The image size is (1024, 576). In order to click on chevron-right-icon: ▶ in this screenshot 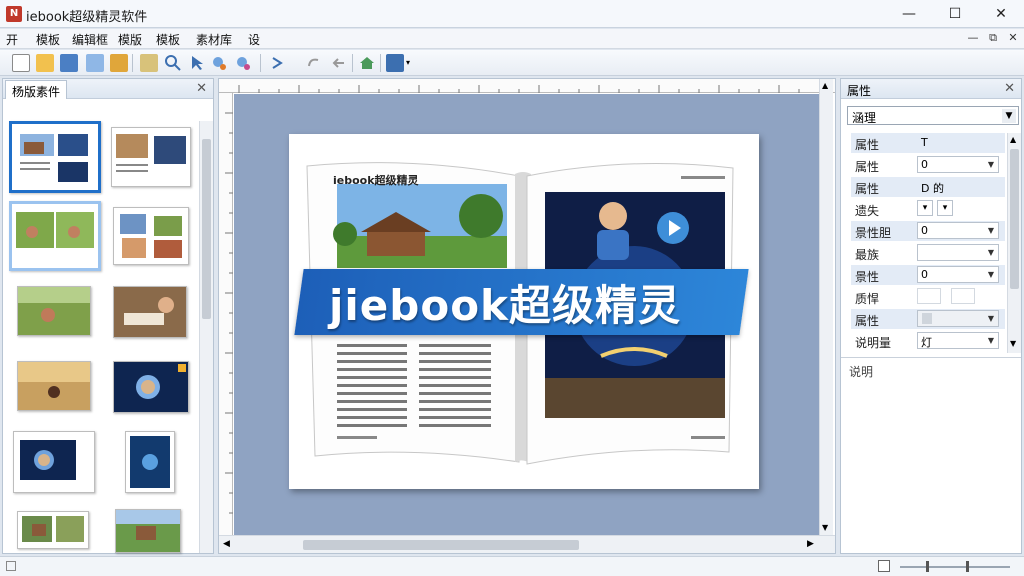, I will do `click(810, 544)`.